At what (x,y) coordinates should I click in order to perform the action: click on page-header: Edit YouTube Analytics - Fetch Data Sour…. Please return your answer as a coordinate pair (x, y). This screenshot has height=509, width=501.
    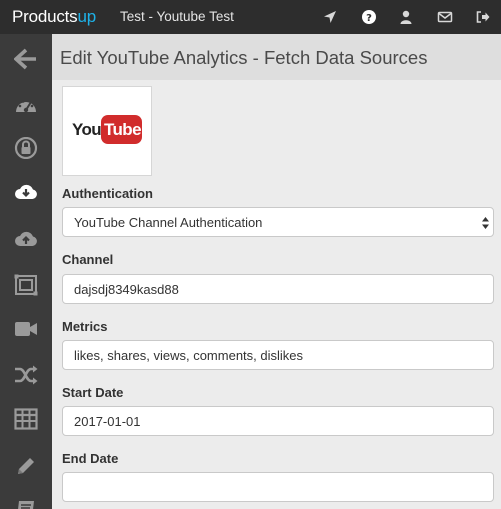
    Looking at the image, I should click on (276, 57).